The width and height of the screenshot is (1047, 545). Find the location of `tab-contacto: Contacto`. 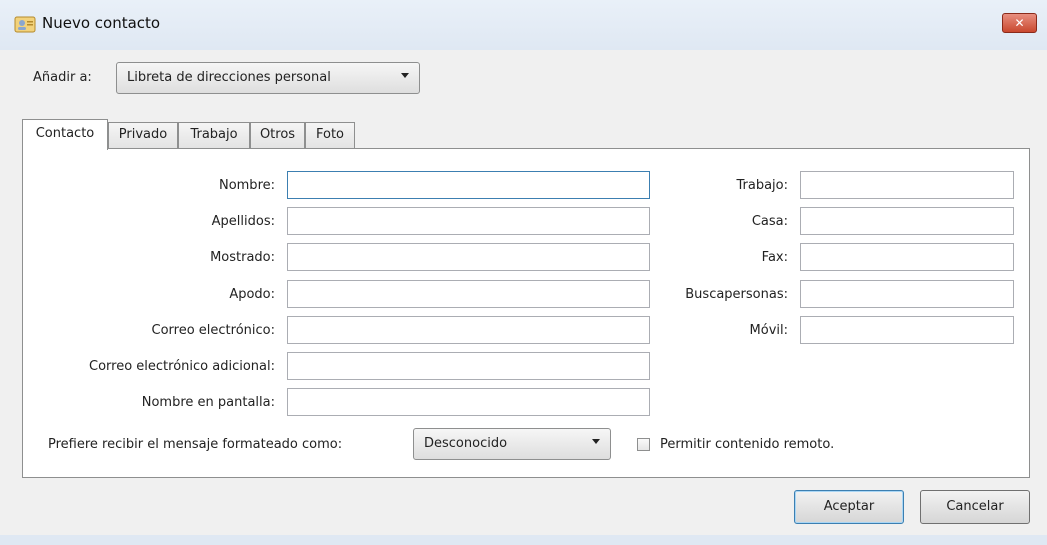

tab-contacto: Contacto is located at coordinates (65, 134).